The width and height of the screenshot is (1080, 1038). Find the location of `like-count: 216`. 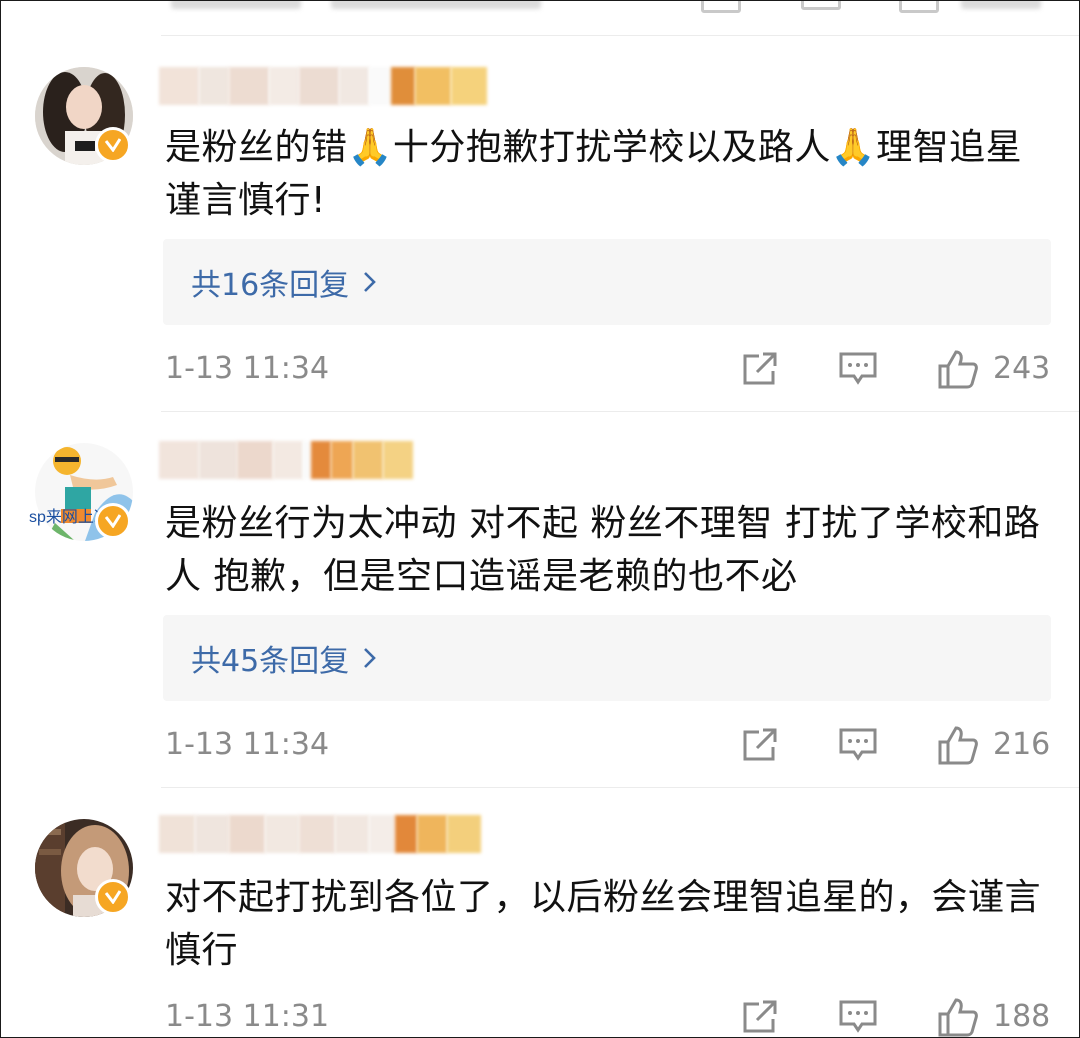

like-count: 216 is located at coordinates (1022, 744).